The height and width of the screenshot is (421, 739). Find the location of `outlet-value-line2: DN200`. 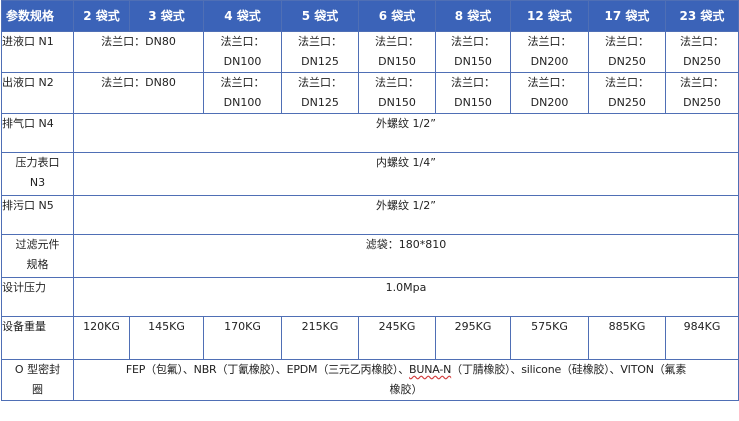

outlet-value-line2: DN200 is located at coordinates (549, 102).